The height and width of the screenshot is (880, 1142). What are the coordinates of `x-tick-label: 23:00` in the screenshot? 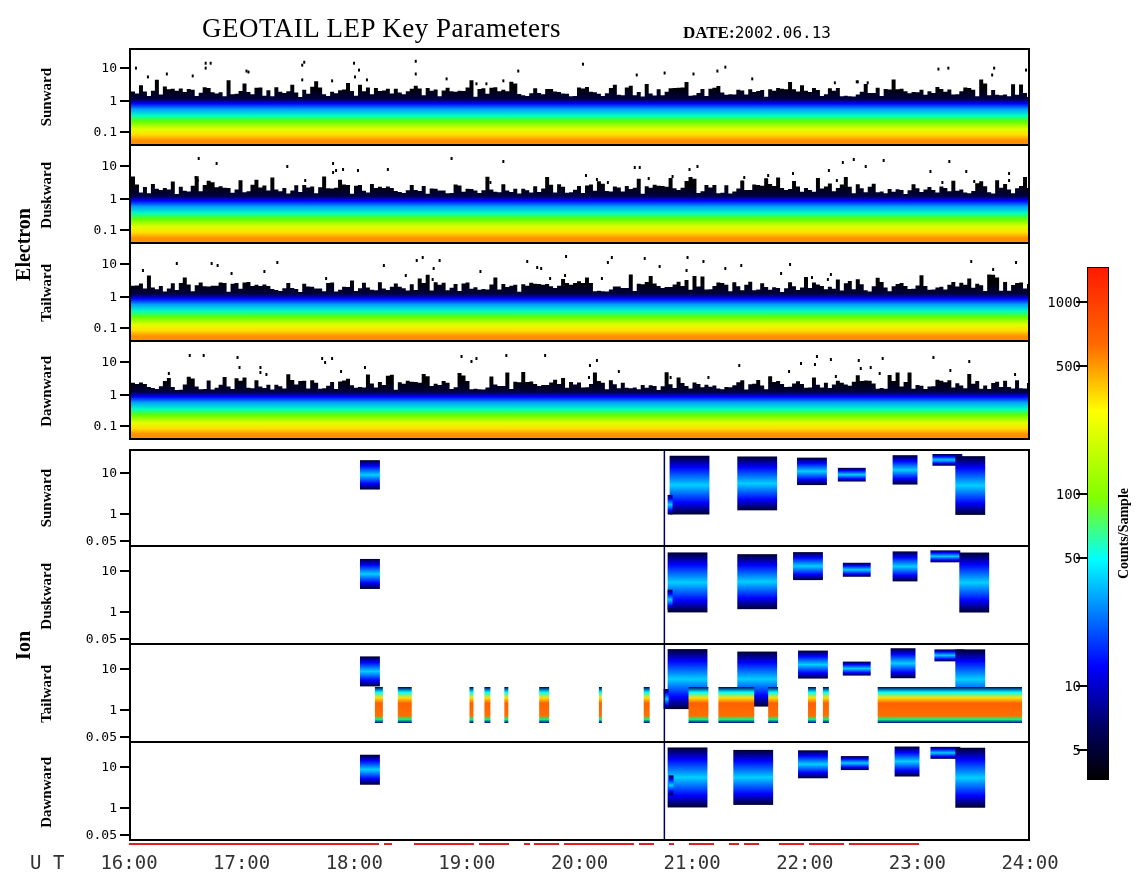 It's located at (917, 862).